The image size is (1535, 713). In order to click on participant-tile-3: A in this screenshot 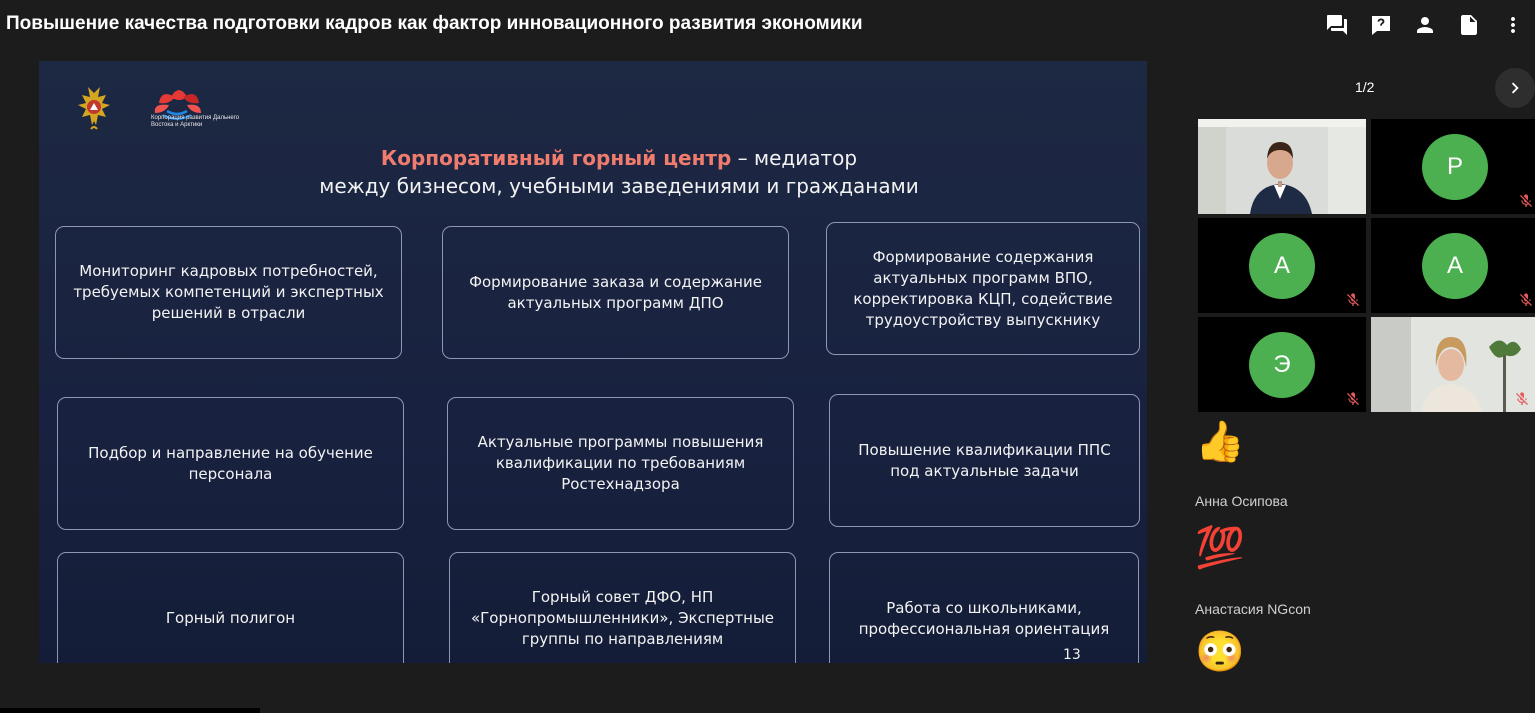, I will do `click(1282, 265)`.